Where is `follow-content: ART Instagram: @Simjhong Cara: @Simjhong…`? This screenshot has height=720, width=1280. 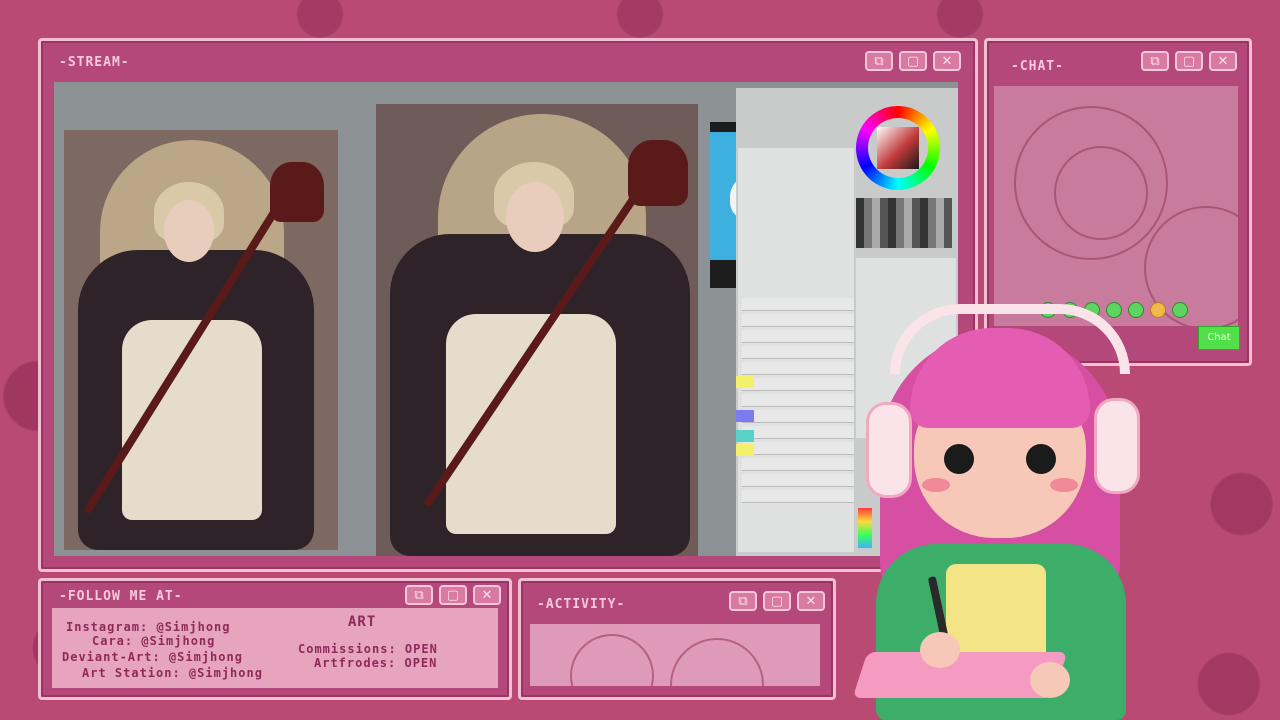 follow-content: ART Instagram: @Simjhong Cara: @Simjhong… is located at coordinates (275, 648).